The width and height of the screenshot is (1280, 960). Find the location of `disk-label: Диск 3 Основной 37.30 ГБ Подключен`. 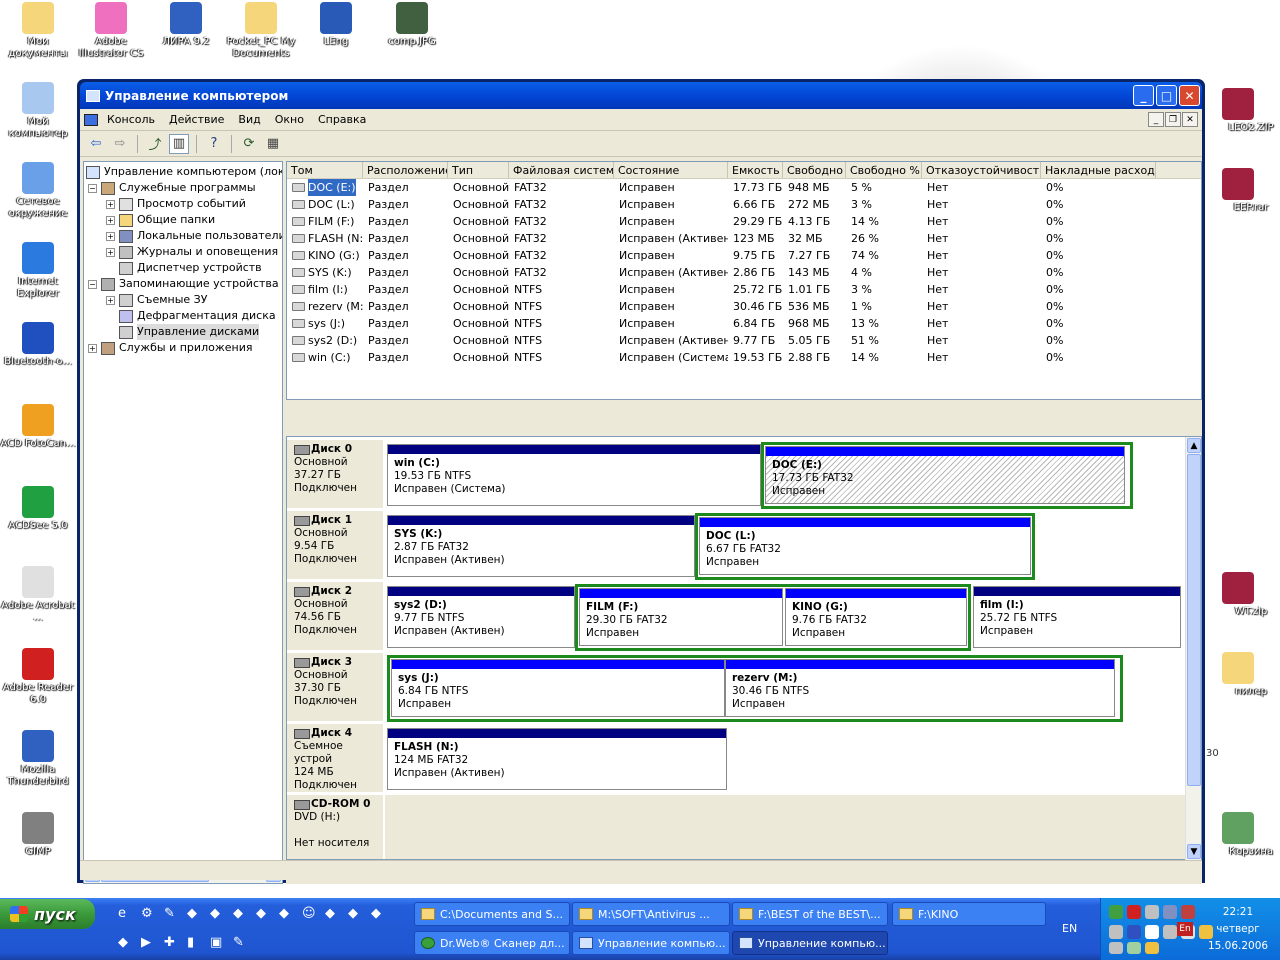

disk-label: Диск 3 Основной 37.30 ГБ Подключен is located at coordinates (335, 687).